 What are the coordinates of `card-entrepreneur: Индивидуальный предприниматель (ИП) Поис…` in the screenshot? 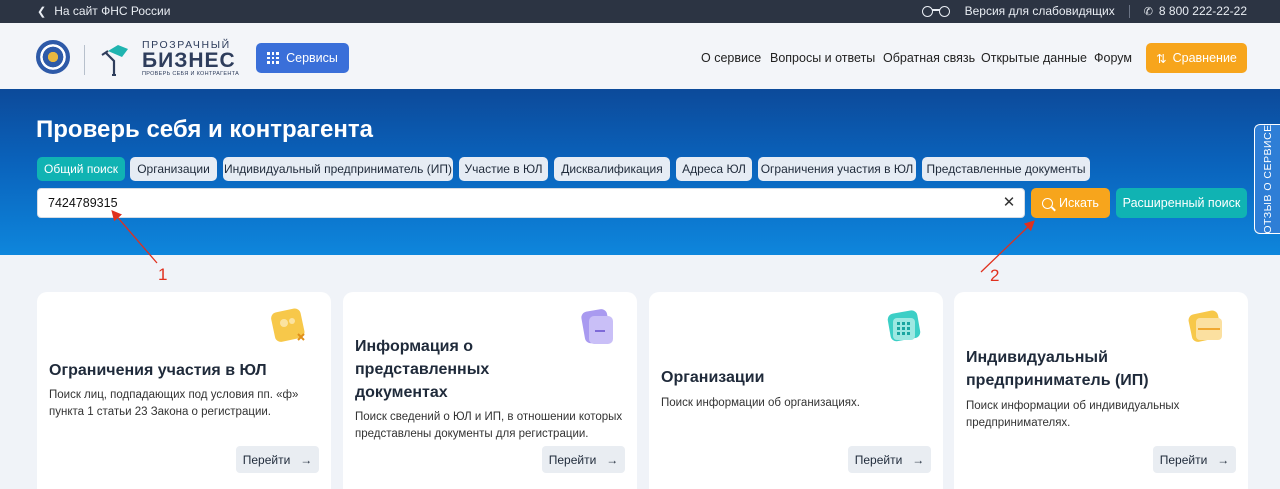 It's located at (1101, 390).